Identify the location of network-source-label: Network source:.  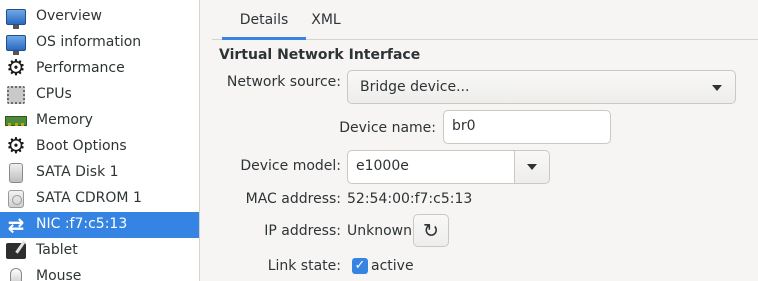
(283, 82).